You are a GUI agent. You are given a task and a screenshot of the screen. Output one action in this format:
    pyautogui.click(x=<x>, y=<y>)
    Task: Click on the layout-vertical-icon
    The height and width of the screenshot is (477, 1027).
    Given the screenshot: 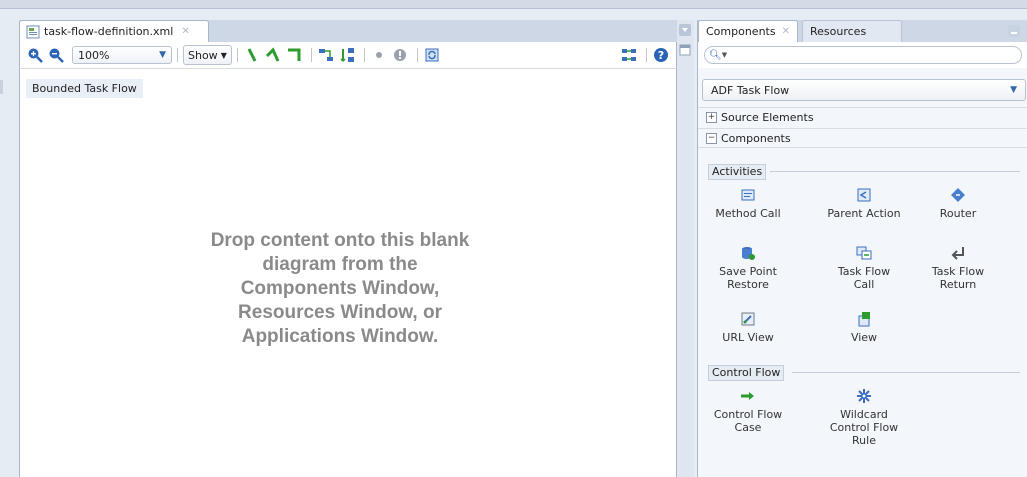 What is the action you would take?
    pyautogui.click(x=347, y=55)
    